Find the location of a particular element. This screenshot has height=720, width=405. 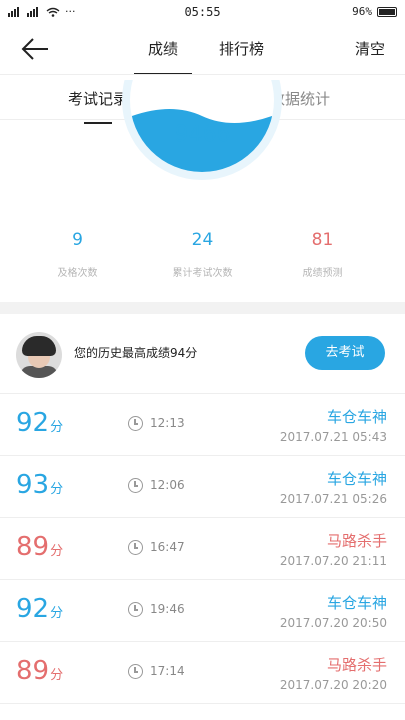

stat-value: 81 is located at coordinates (322, 240).